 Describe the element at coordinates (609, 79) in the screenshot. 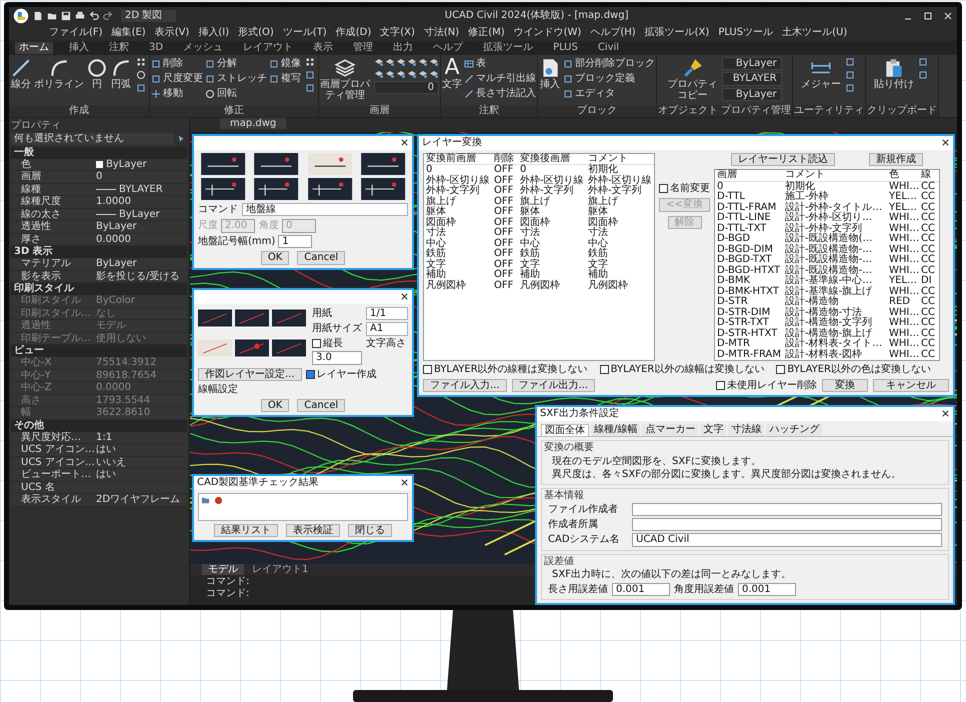

I see `ribbon-button: ブロック定義` at that location.